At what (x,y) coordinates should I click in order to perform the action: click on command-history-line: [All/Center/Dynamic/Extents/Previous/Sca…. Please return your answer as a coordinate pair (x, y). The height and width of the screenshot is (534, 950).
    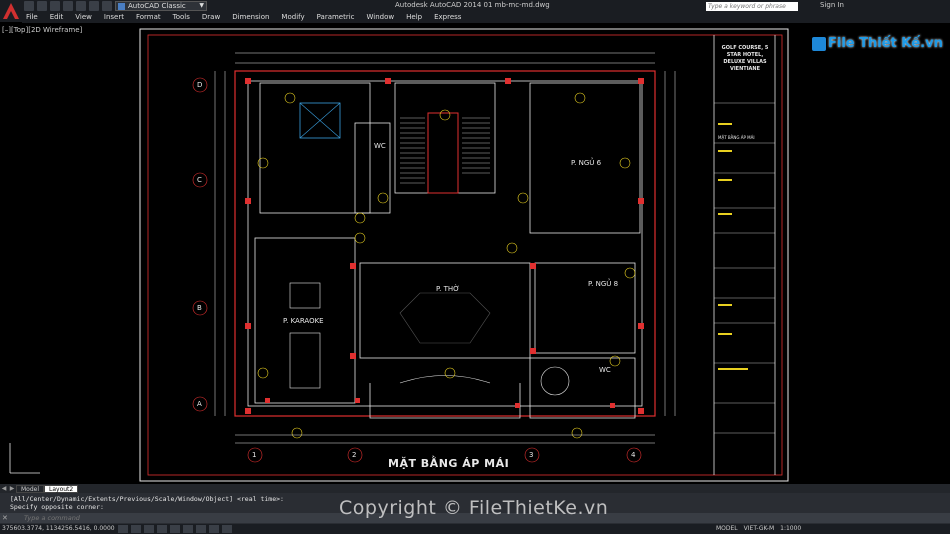
    Looking at the image, I should click on (147, 499).